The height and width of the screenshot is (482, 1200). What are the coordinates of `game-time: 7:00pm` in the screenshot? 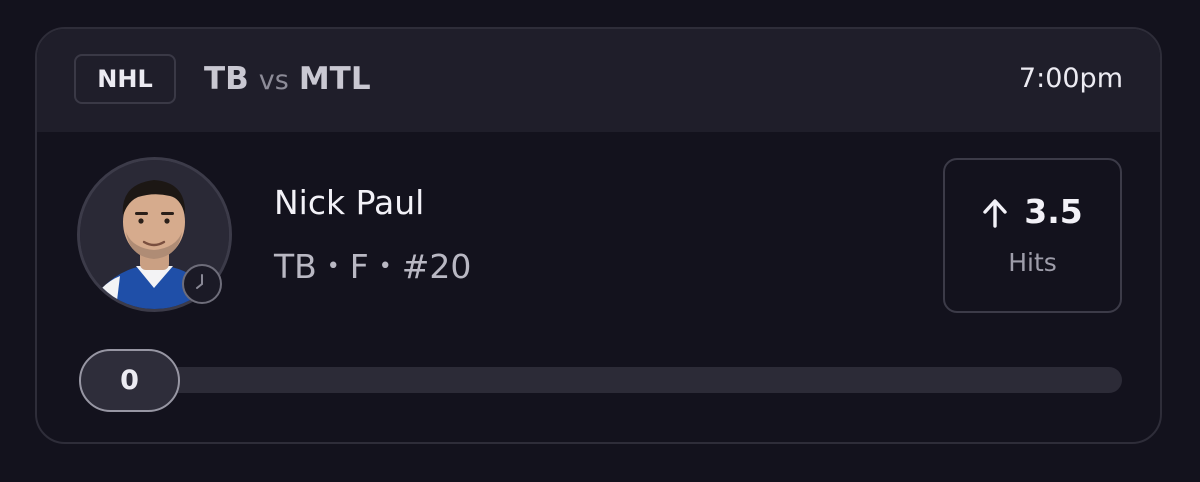 It's located at (1070, 78).